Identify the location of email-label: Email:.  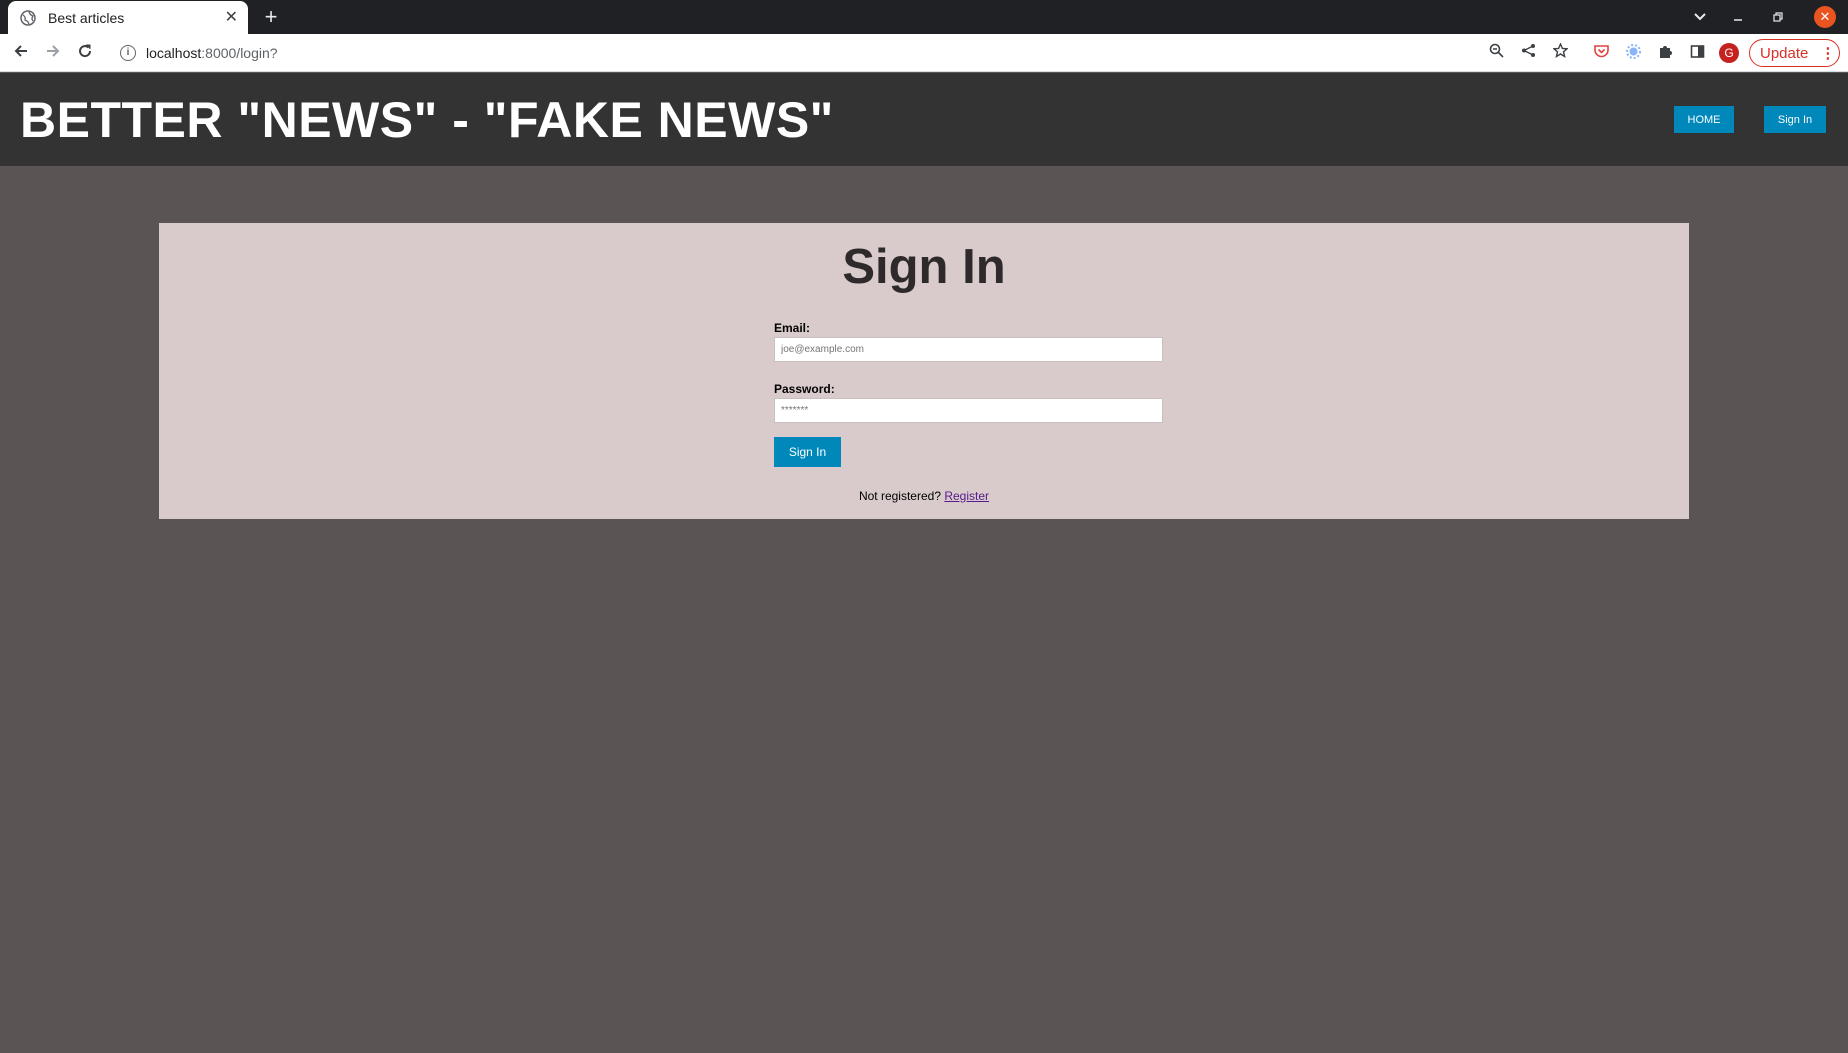
(792, 328).